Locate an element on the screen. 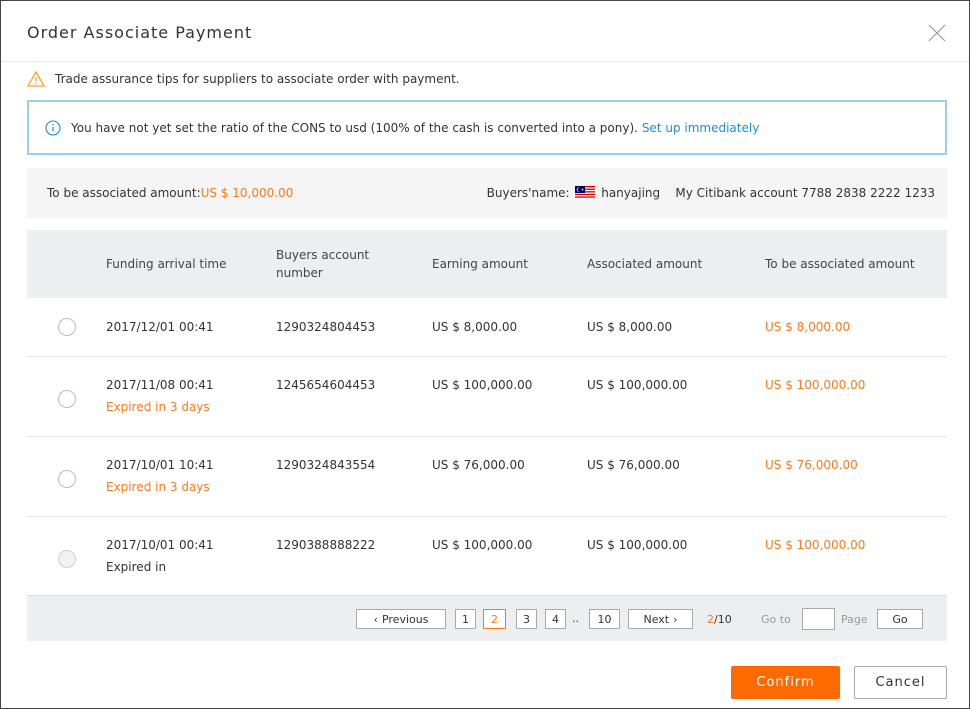 This screenshot has width=970, height=709. info-icon is located at coordinates (53, 127).